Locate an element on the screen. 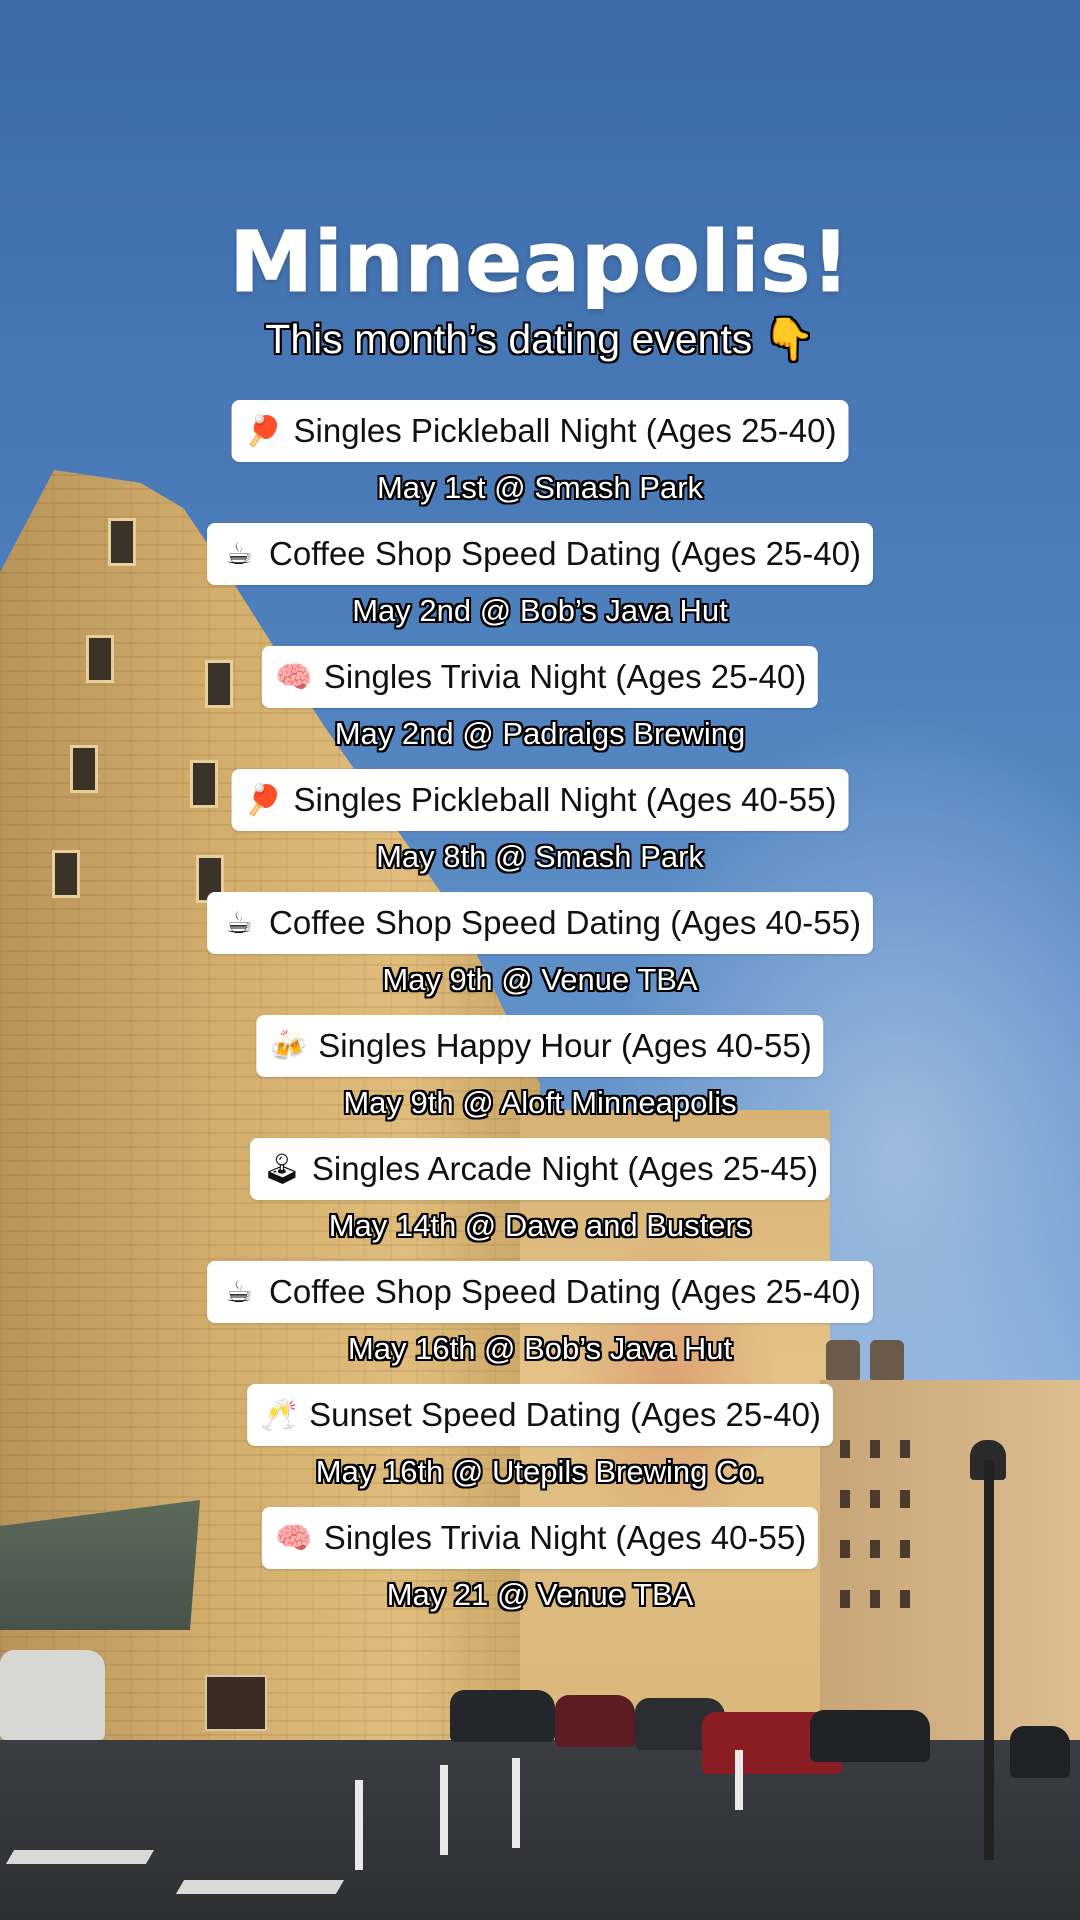 The image size is (1080, 1920). event-date-venue: May 1st @ Smash Park is located at coordinates (540, 487).